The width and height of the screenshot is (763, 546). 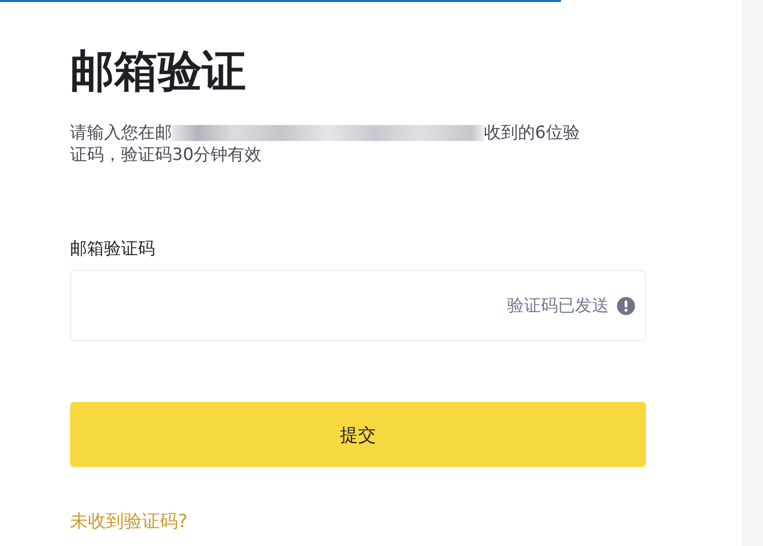 What do you see at coordinates (558, 306) in the screenshot?
I see `status-text: 验证码已发送` at bounding box center [558, 306].